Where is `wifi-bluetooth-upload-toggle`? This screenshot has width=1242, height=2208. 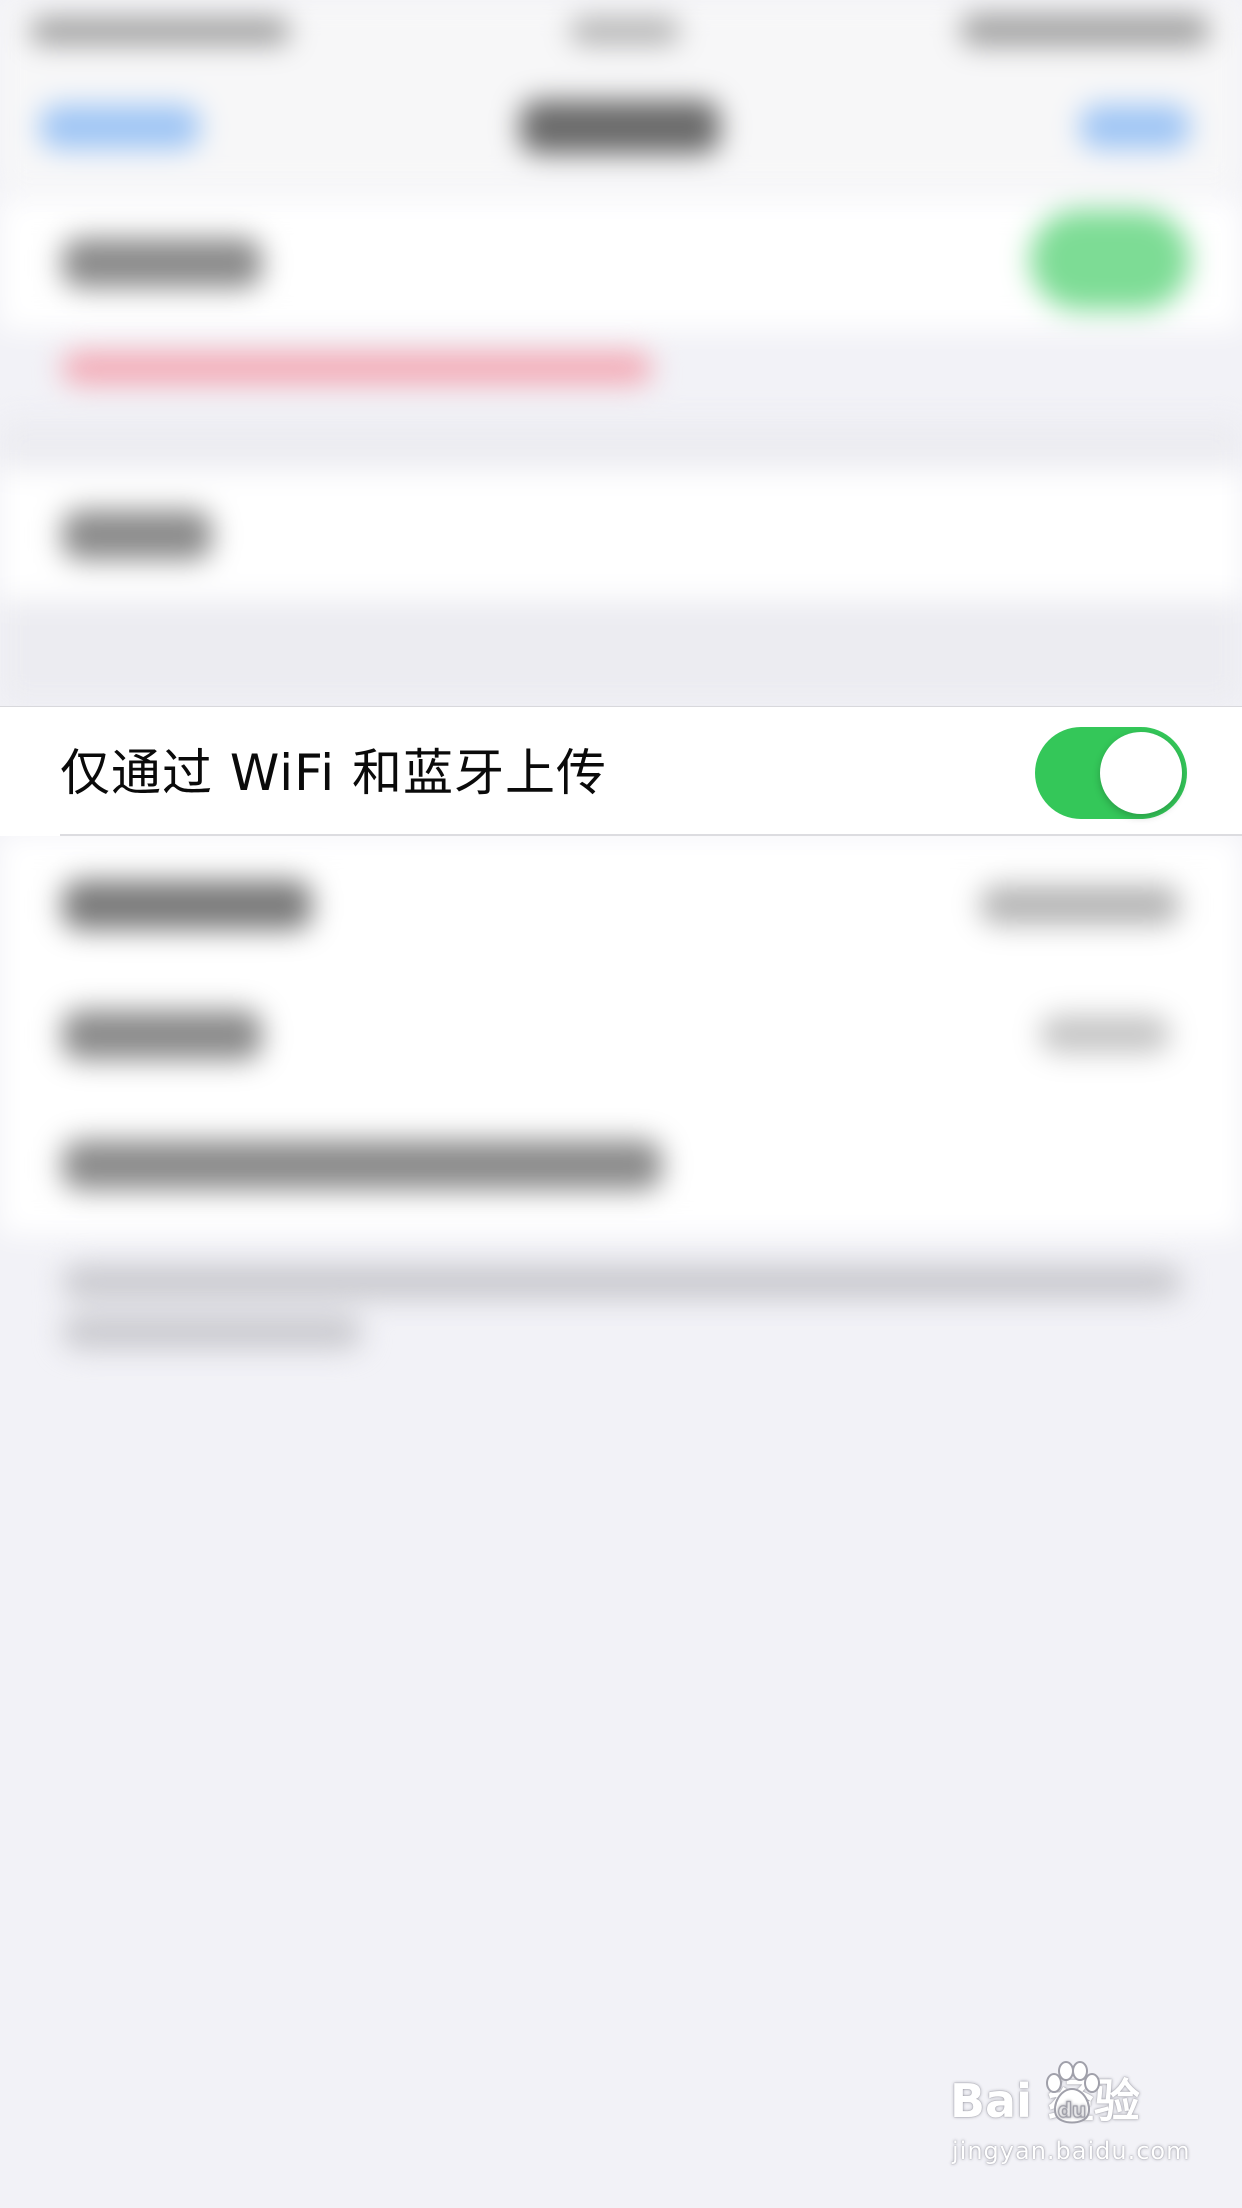
wifi-bluetooth-upload-toggle is located at coordinates (1111, 773).